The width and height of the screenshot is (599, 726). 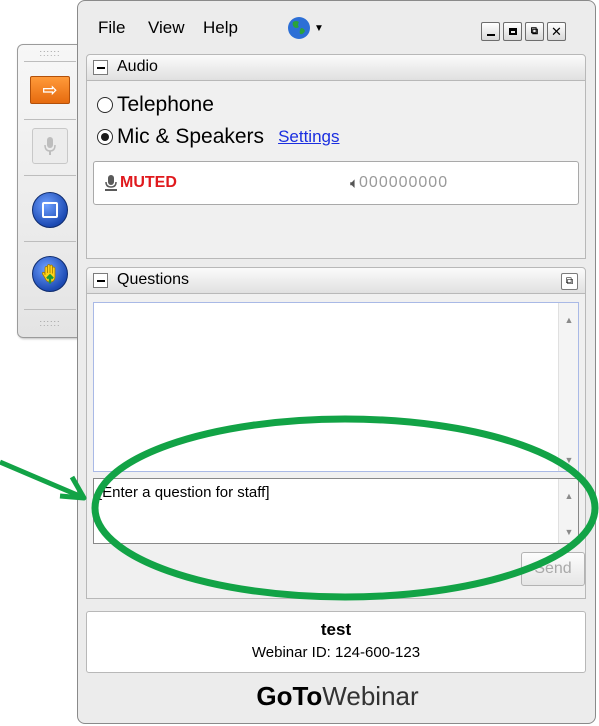 I want to click on menu-help: Help, so click(x=220, y=28).